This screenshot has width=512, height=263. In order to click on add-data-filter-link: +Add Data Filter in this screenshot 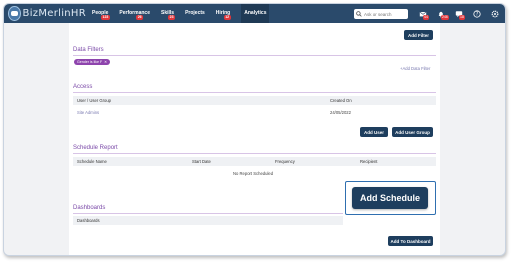, I will do `click(415, 68)`.